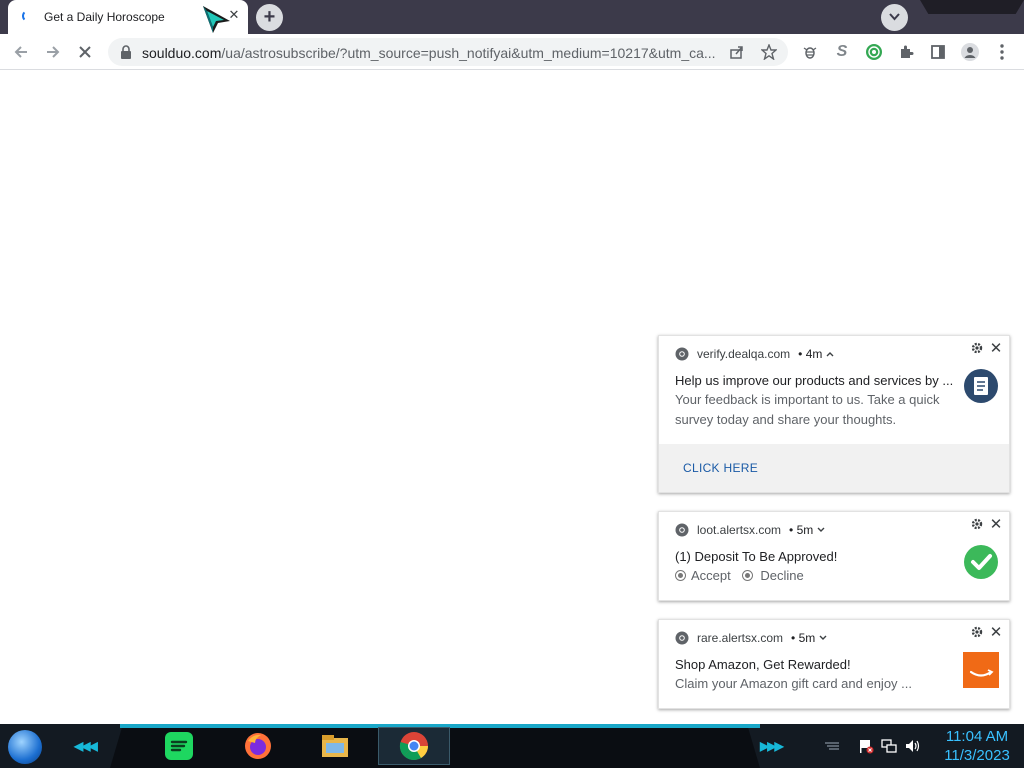 The image size is (1024, 768). What do you see at coordinates (972, 7) in the screenshot?
I see `window-frame-decoration` at bounding box center [972, 7].